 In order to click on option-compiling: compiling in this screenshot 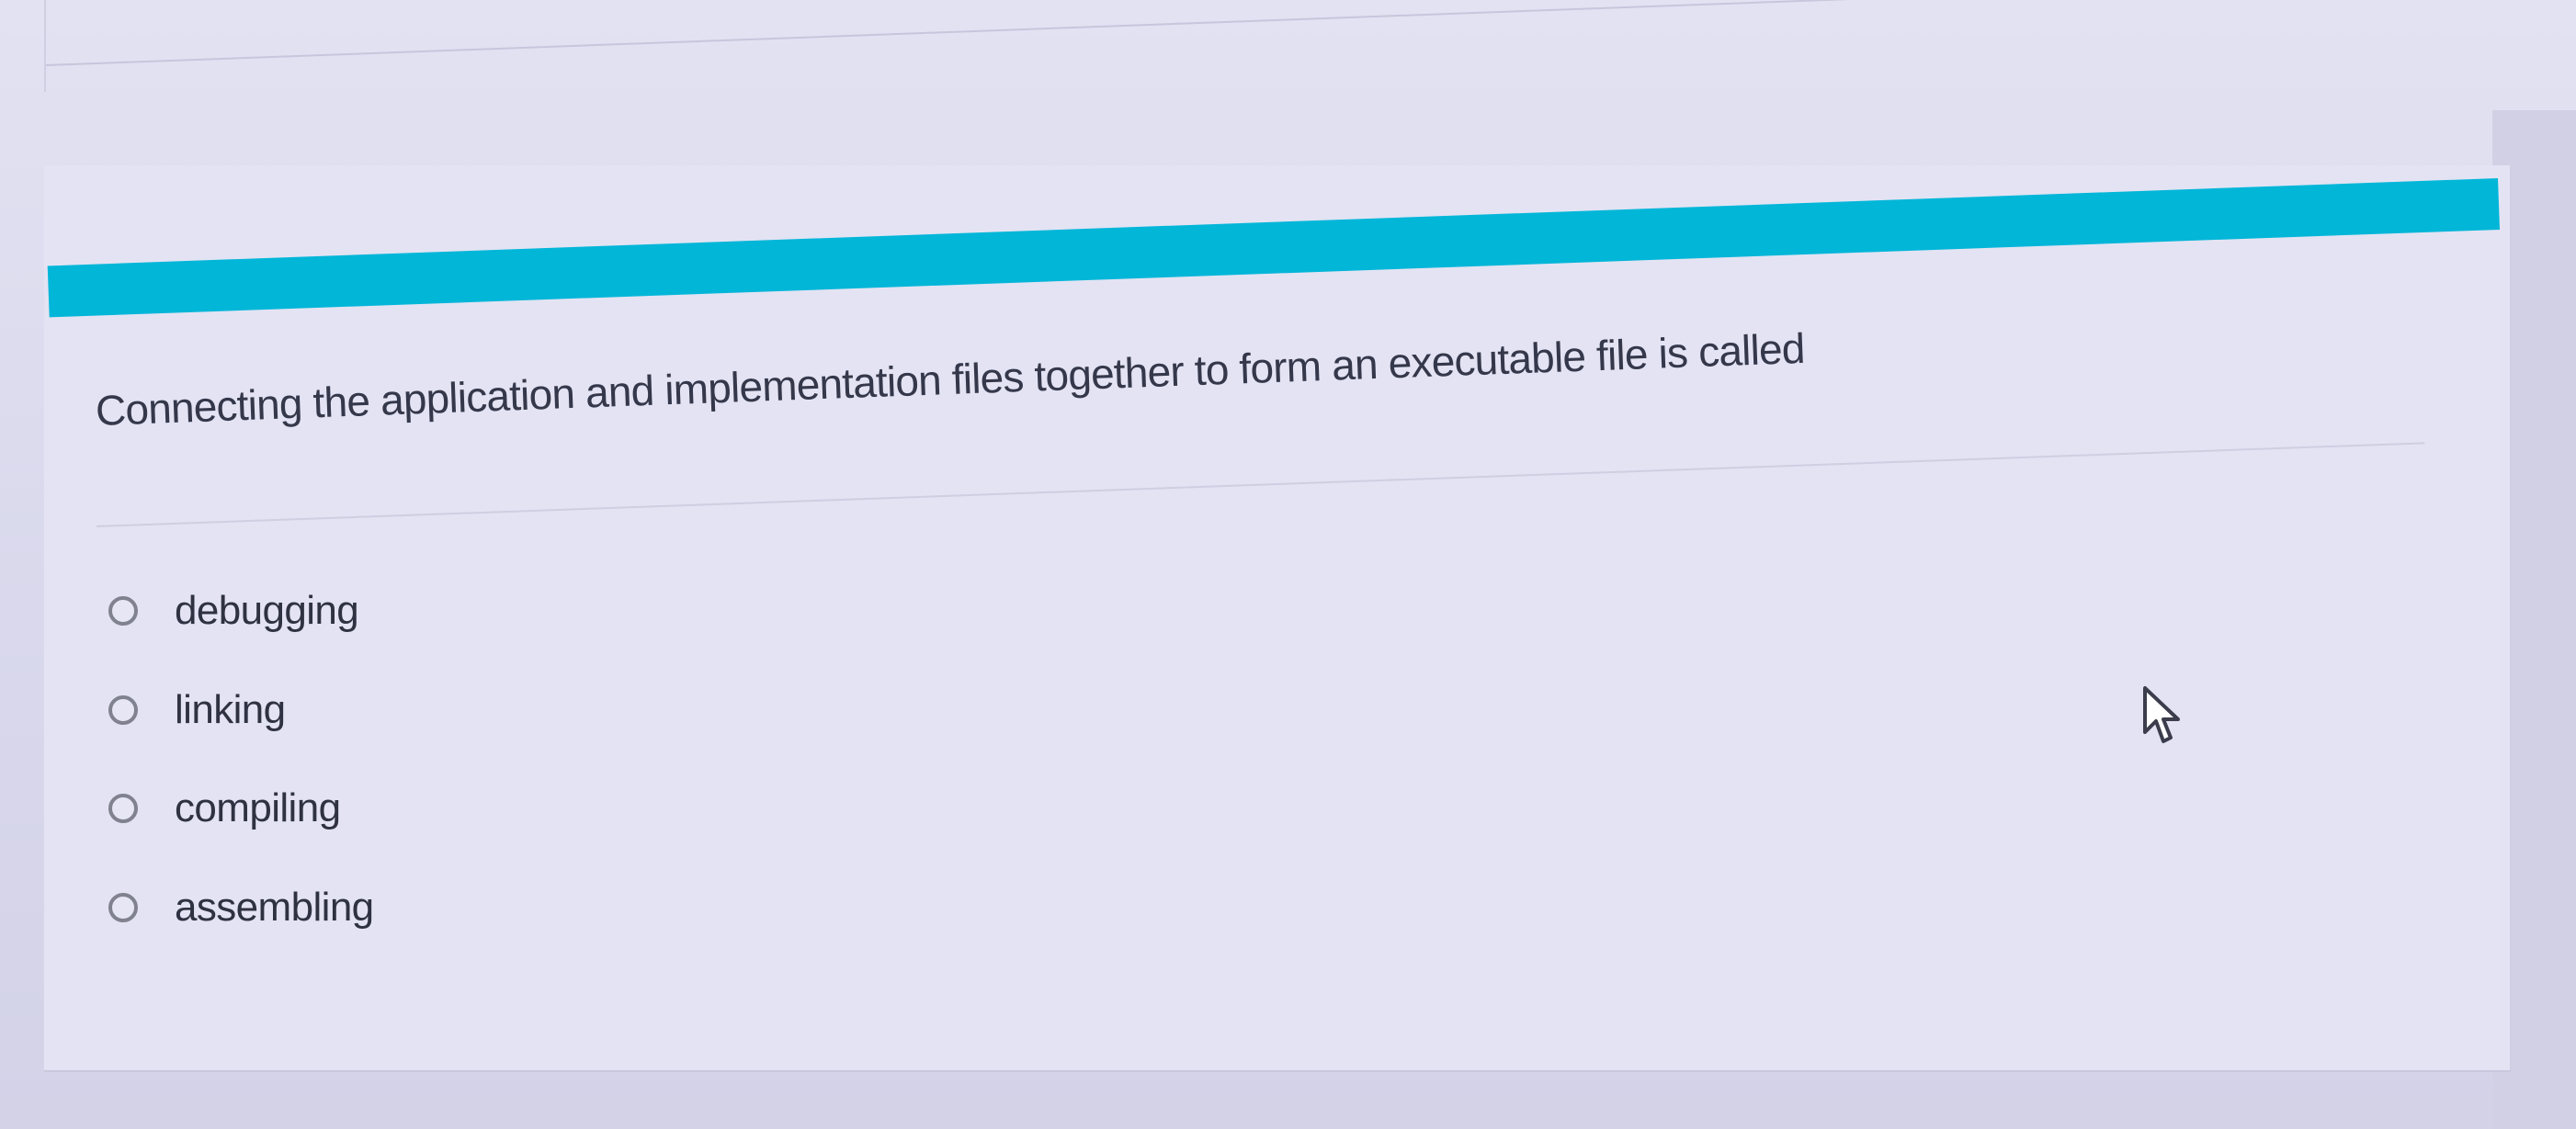, I will do `click(224, 808)`.